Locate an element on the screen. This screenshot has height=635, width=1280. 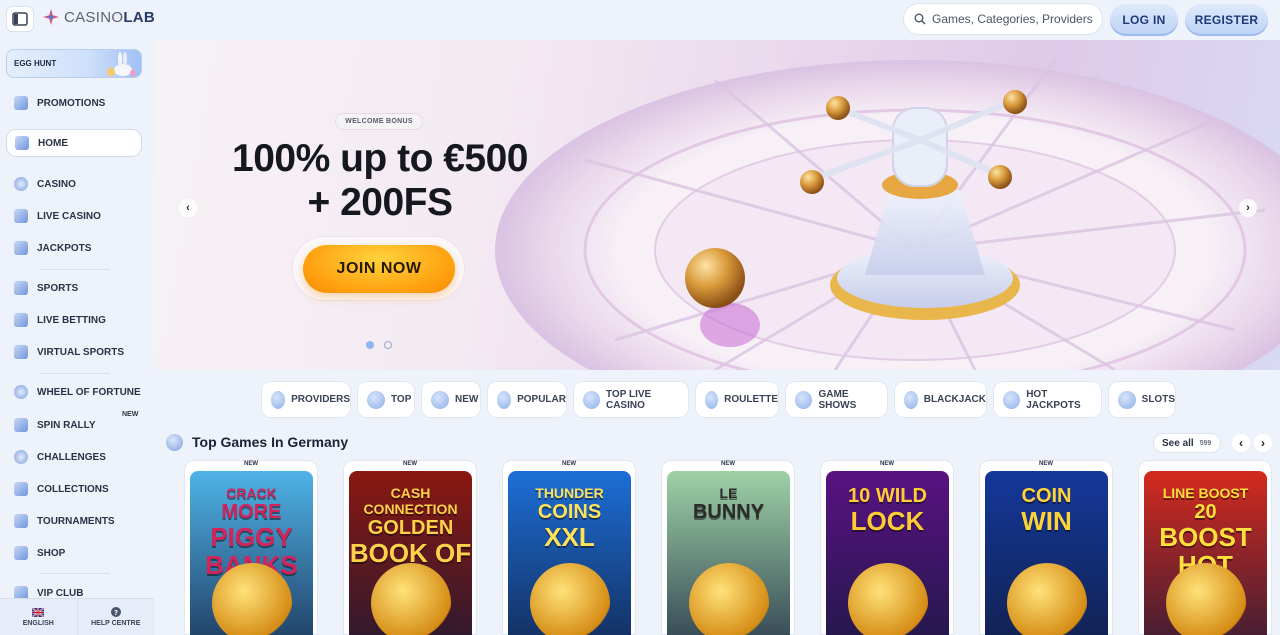
game-card: CRACKMOREPIGGY BANKS is located at coordinates (251, 553).